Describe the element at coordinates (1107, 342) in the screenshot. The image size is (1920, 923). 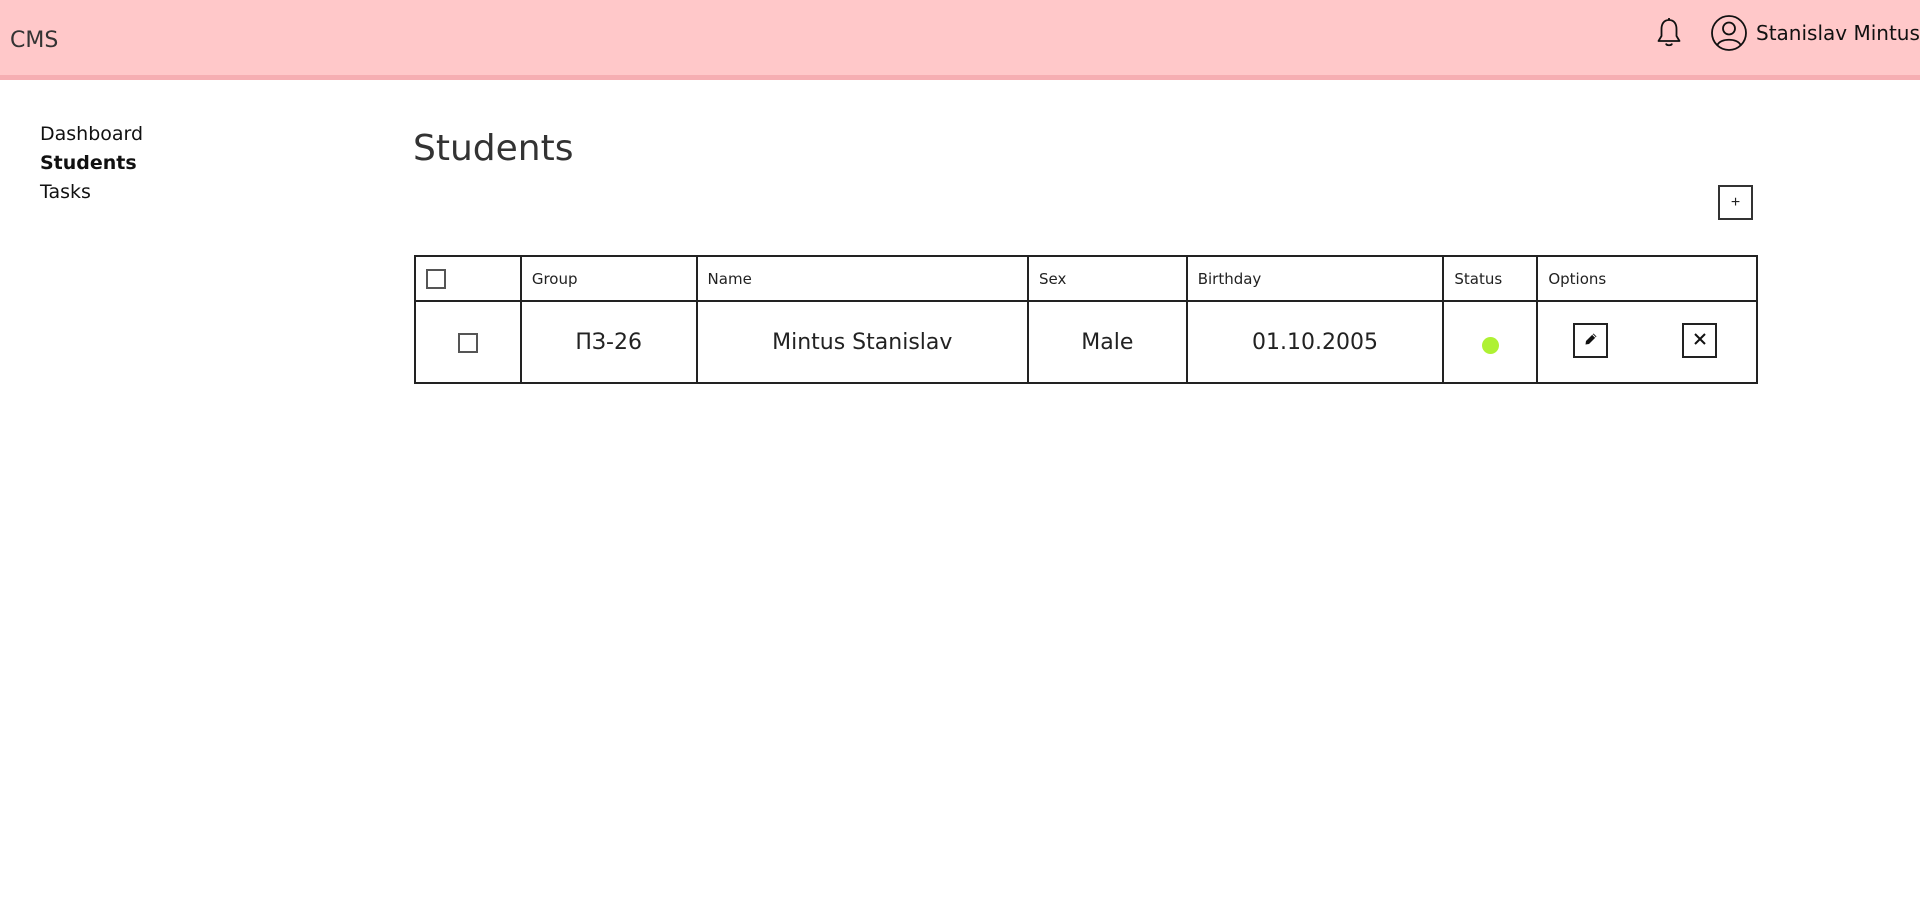
I see `cell-sex: Male` at that location.